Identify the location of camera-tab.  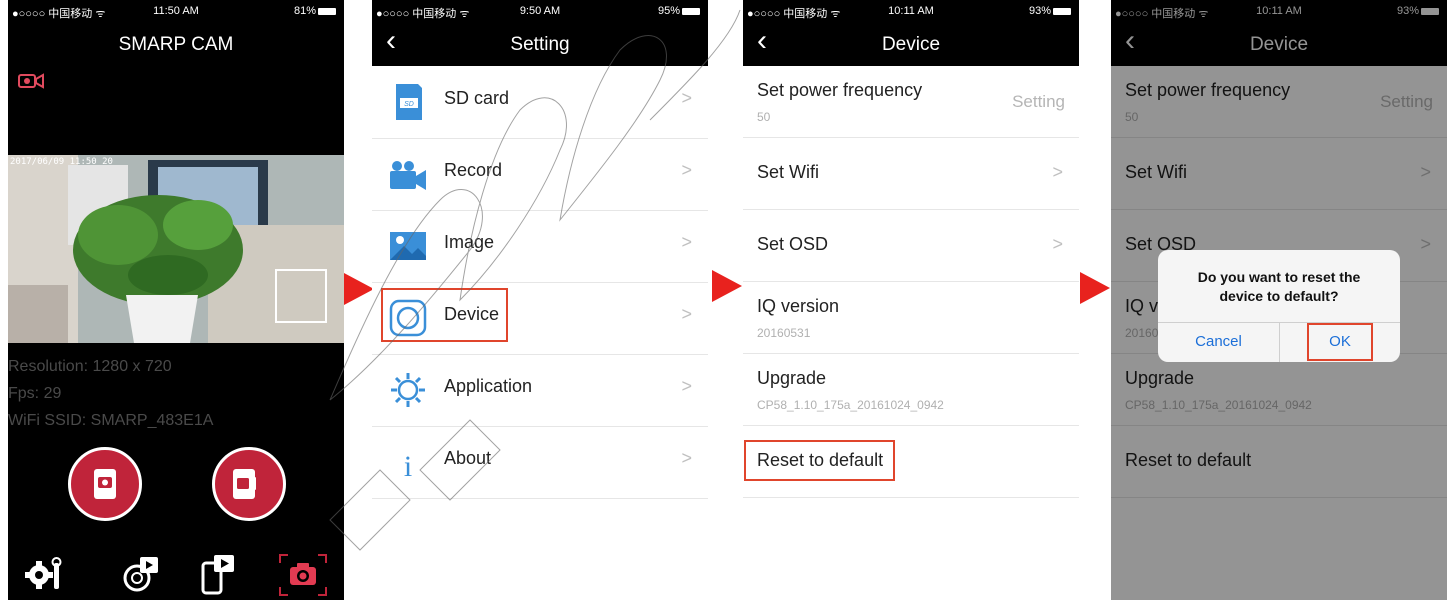
(303, 575).